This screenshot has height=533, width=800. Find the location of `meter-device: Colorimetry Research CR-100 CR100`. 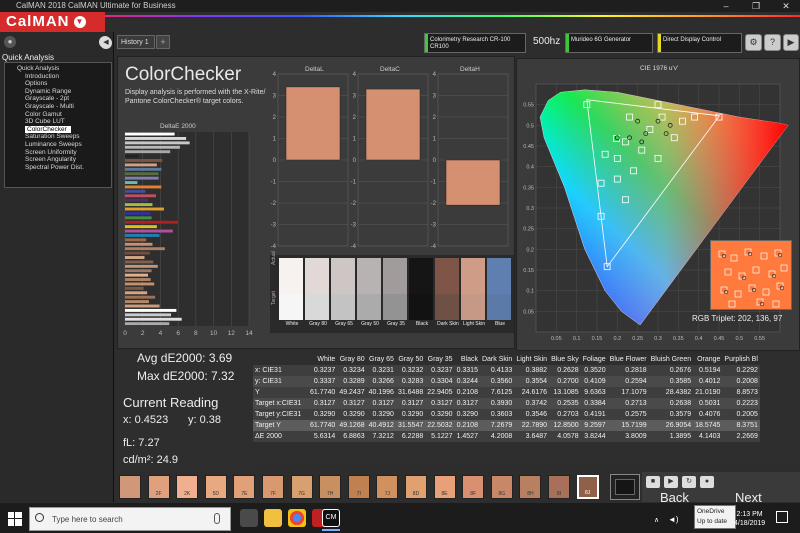

meter-device: Colorimetry Research CR-100 CR100 is located at coordinates (475, 43).